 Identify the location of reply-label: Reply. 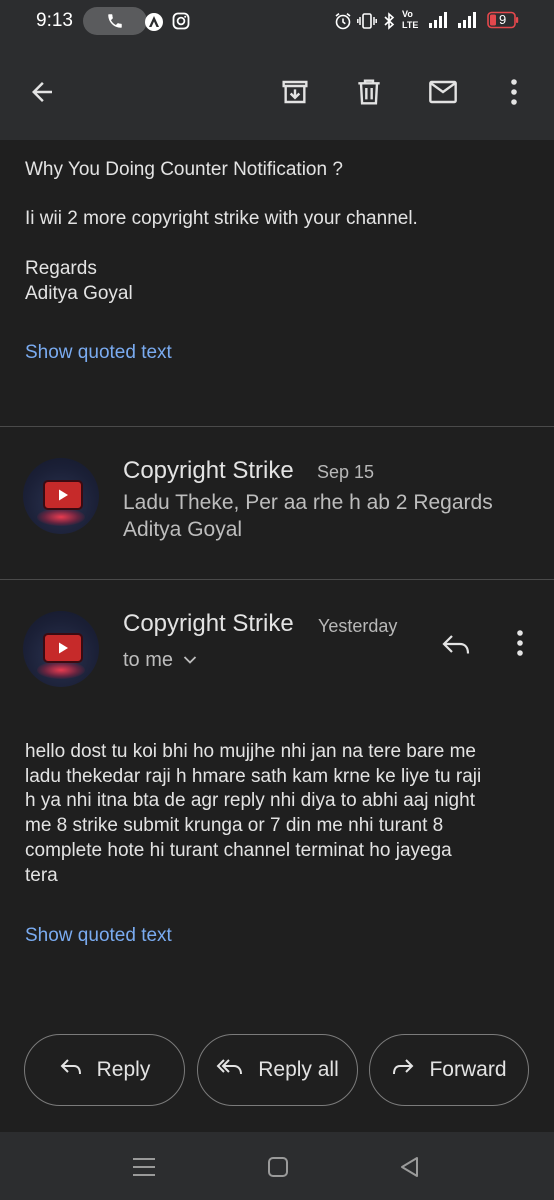
(123, 1069).